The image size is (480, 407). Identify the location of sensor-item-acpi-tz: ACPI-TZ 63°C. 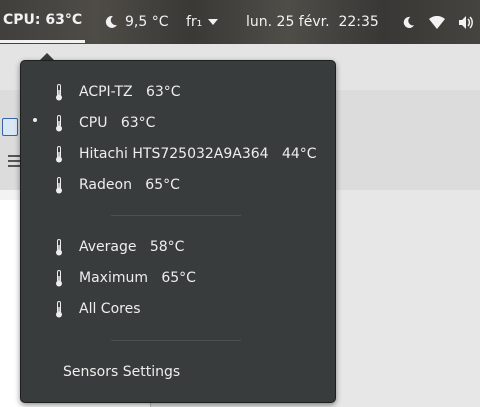
(178, 92).